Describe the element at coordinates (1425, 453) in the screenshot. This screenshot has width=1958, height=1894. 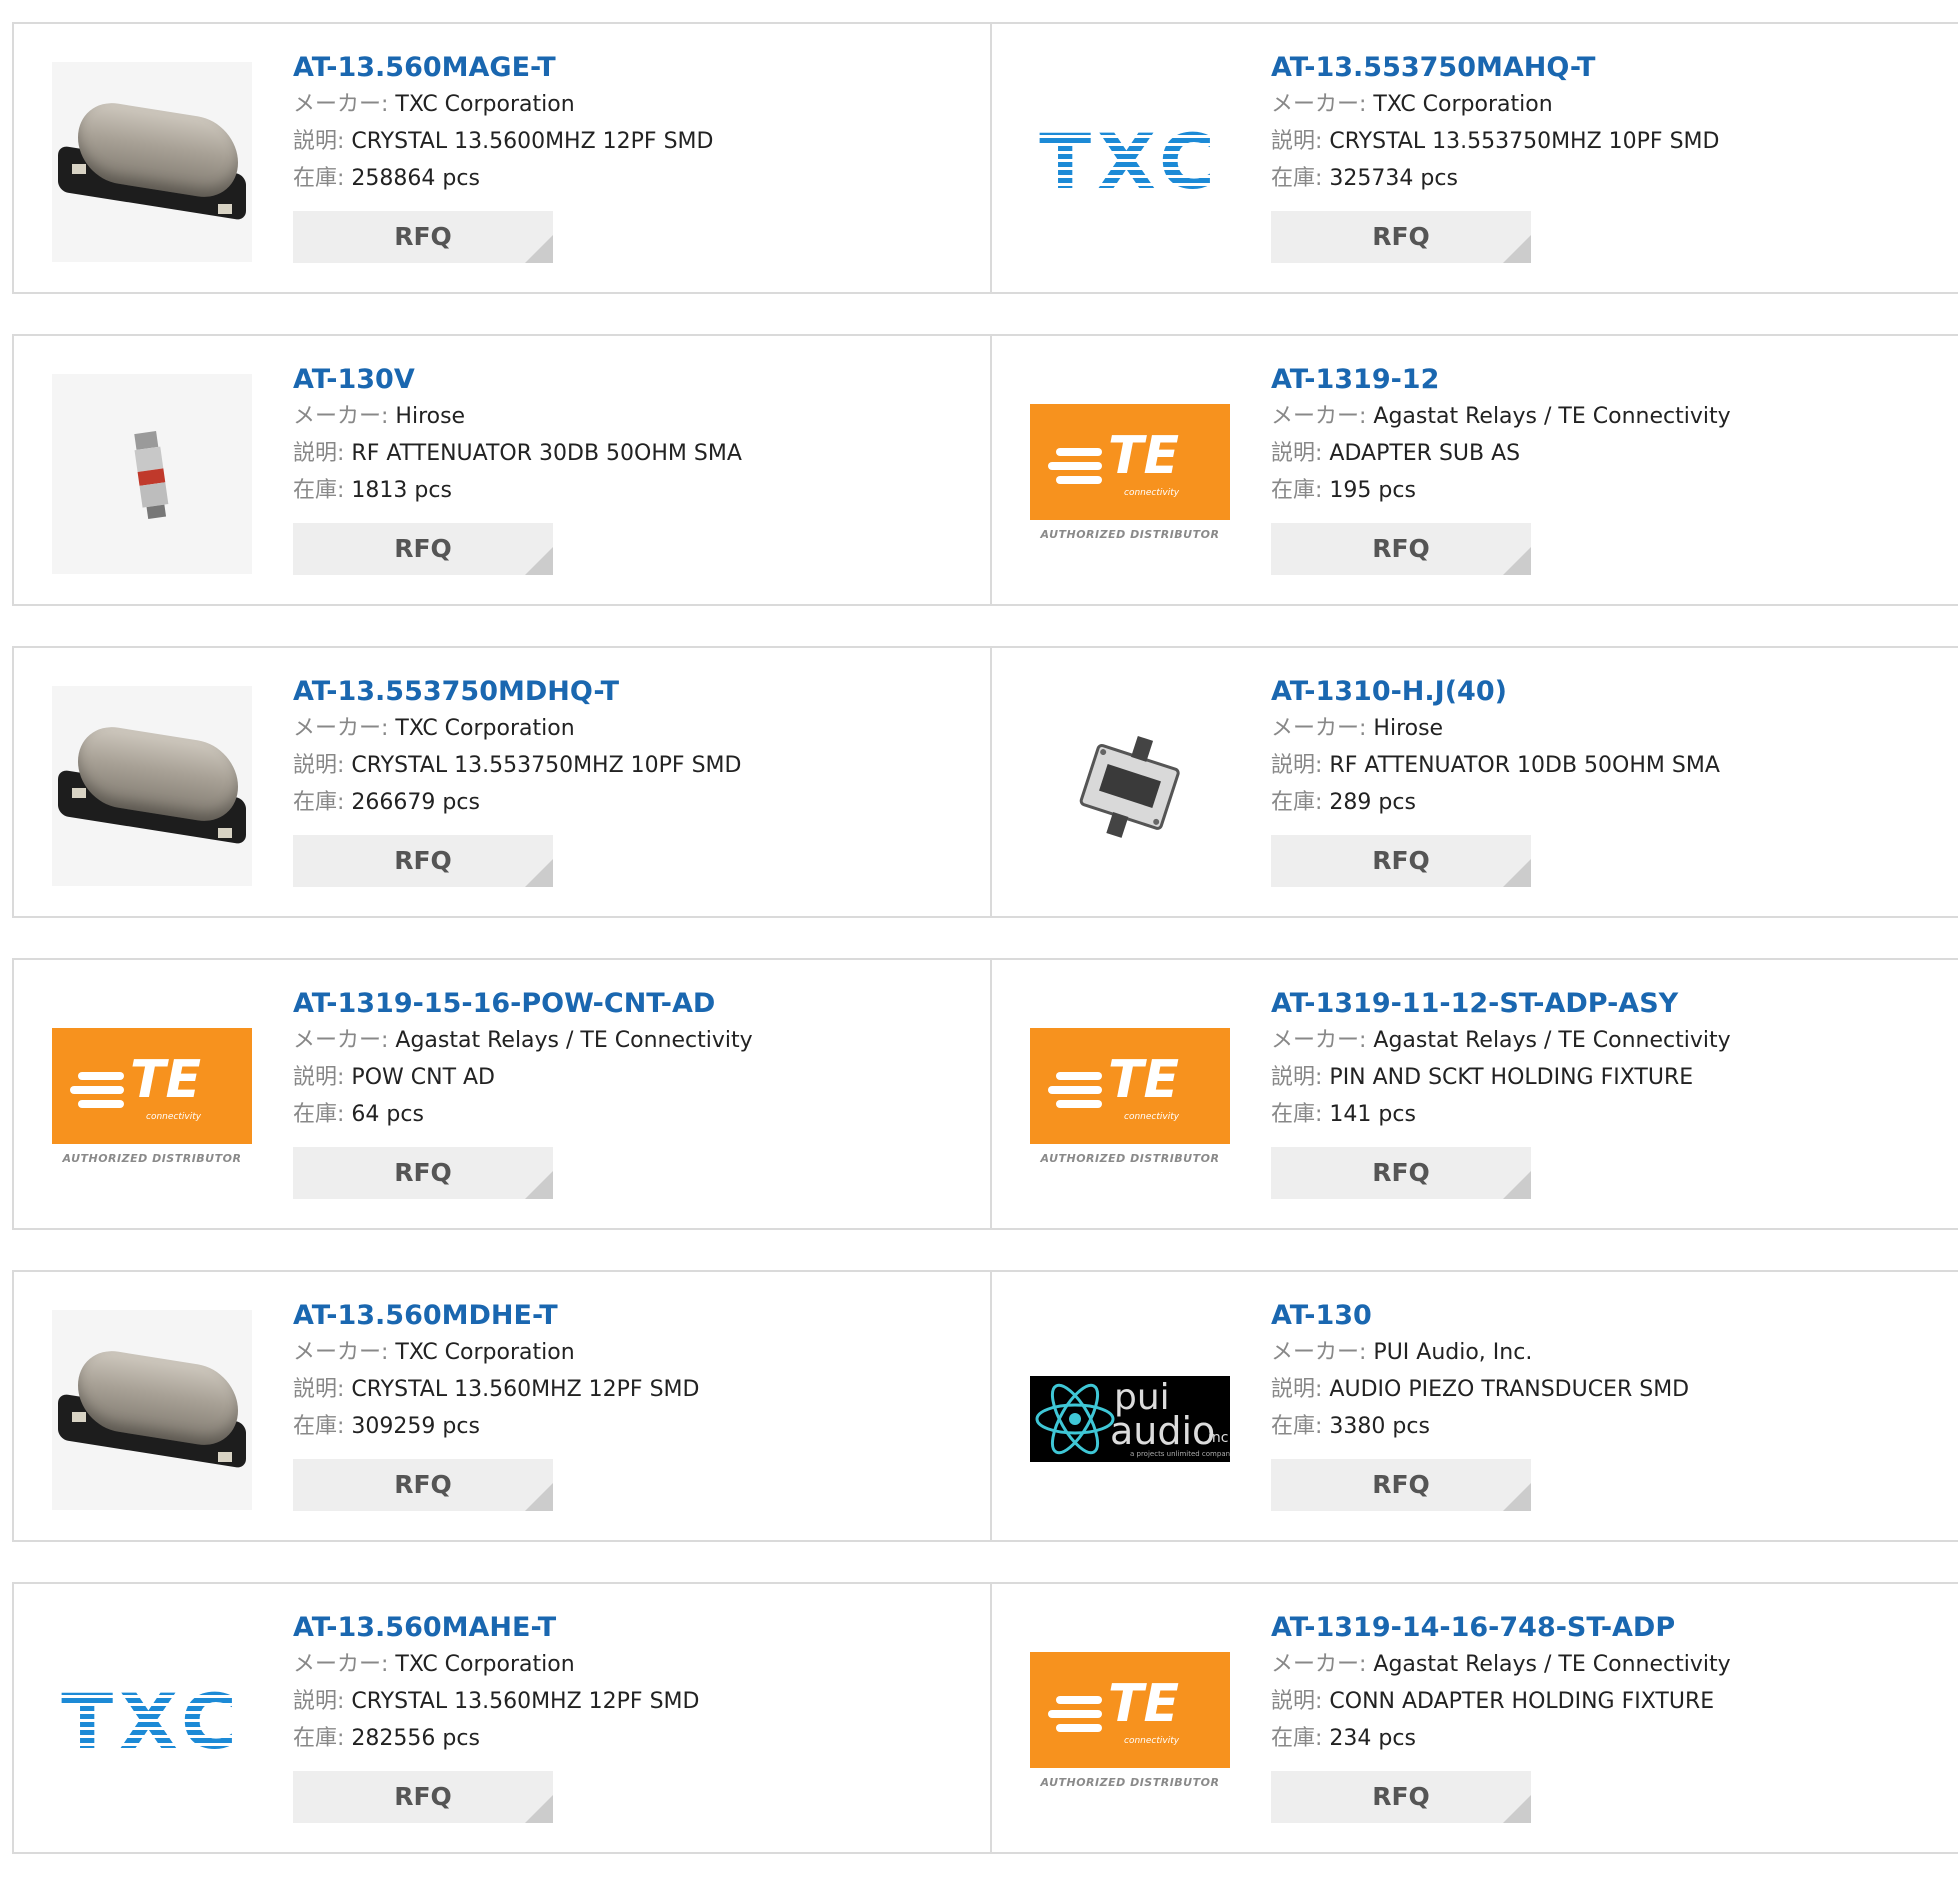
I see `desc-value: ADAPTER SUB AS` at that location.